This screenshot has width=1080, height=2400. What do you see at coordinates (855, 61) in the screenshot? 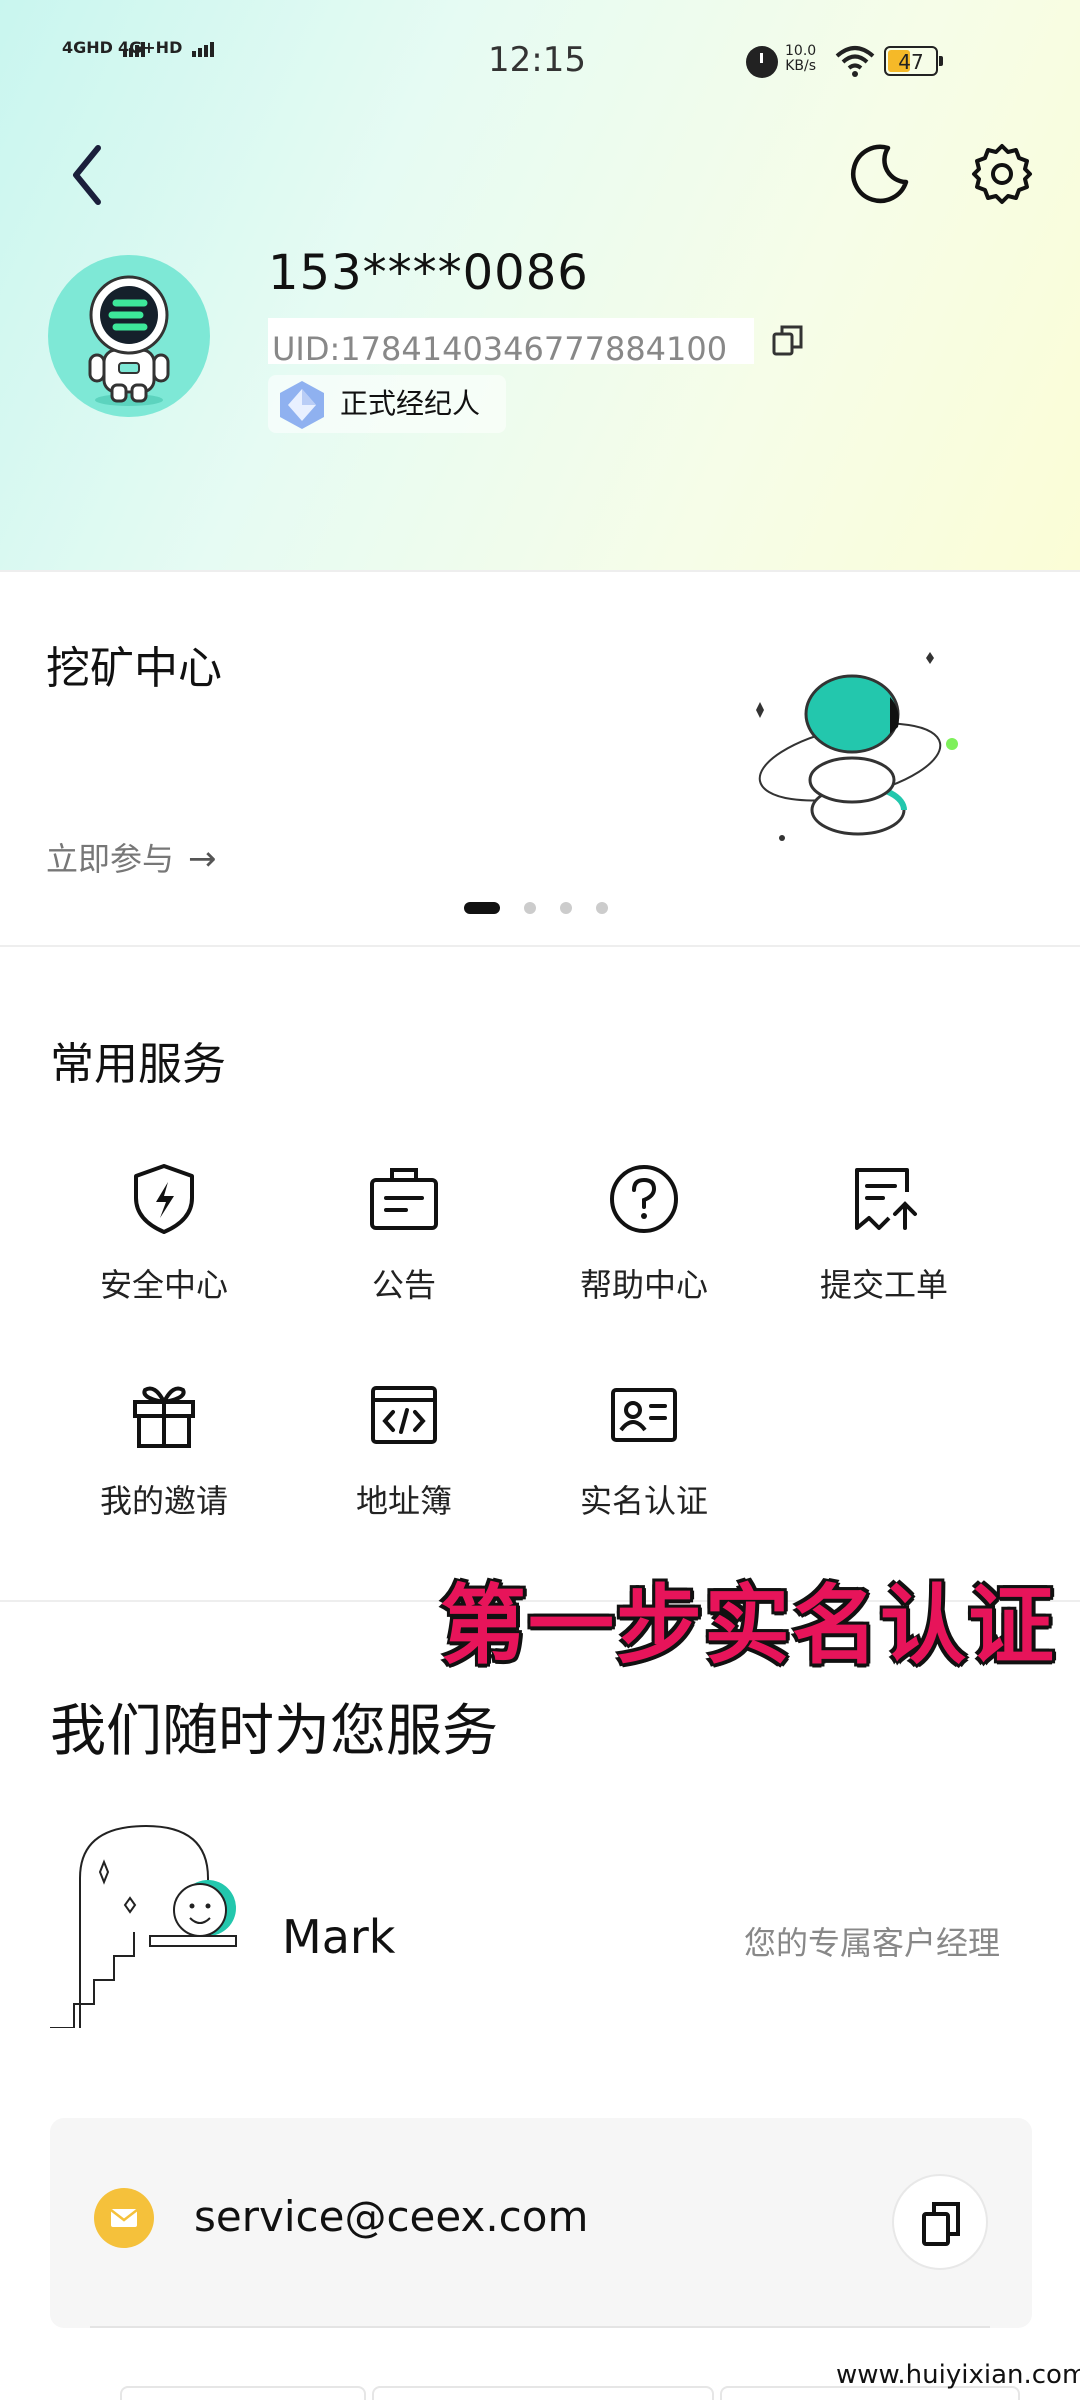
I see `wifi-icon` at bounding box center [855, 61].